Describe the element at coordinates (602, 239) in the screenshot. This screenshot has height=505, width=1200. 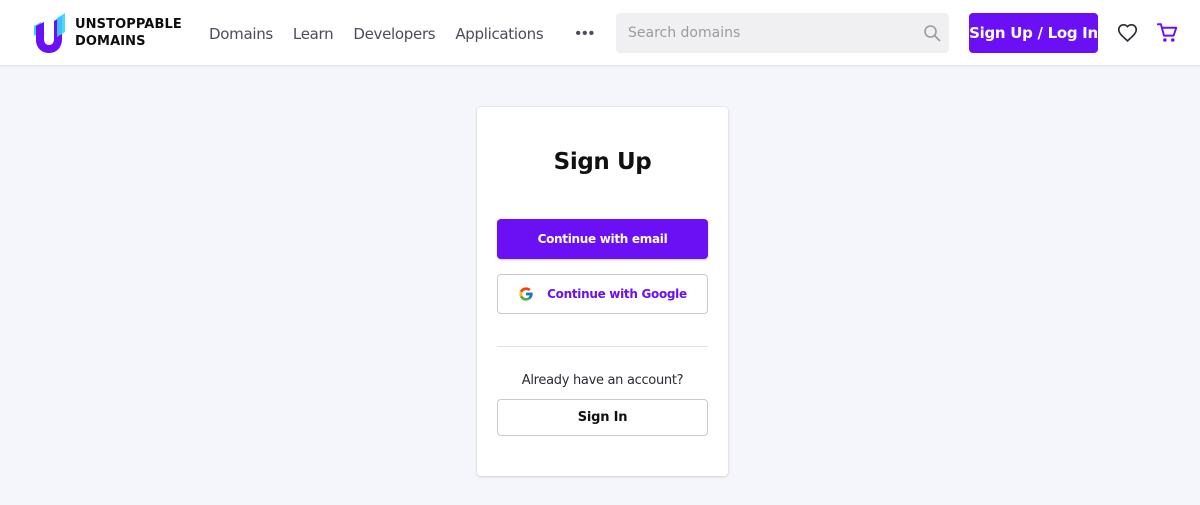
I see `continue-with-email-button: Continue with email` at that location.